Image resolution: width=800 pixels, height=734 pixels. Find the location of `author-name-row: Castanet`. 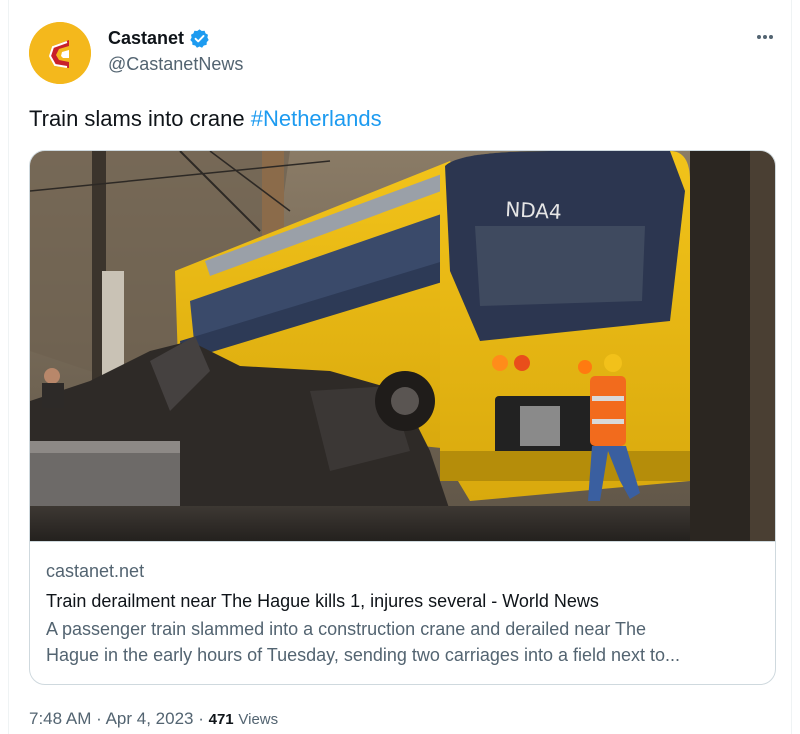

author-name-row: Castanet is located at coordinates (175, 38).